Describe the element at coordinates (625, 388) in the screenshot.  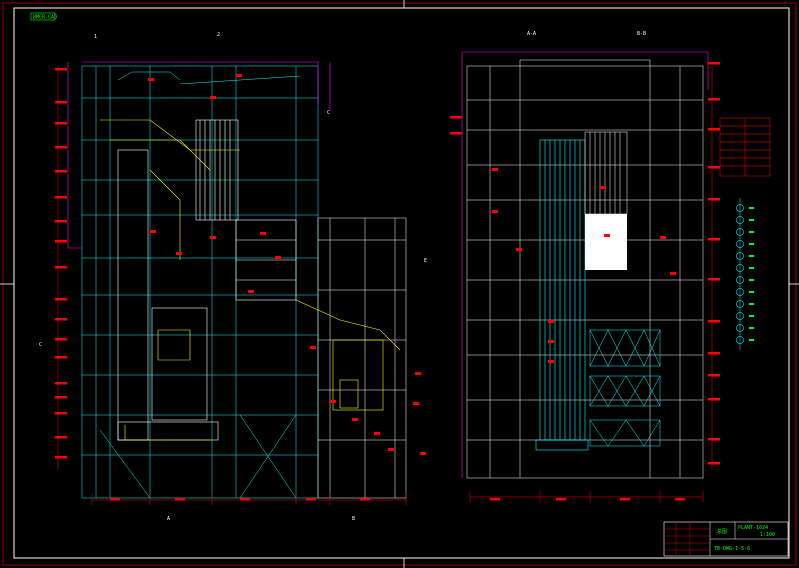
I see `air-preheater-bank` at that location.